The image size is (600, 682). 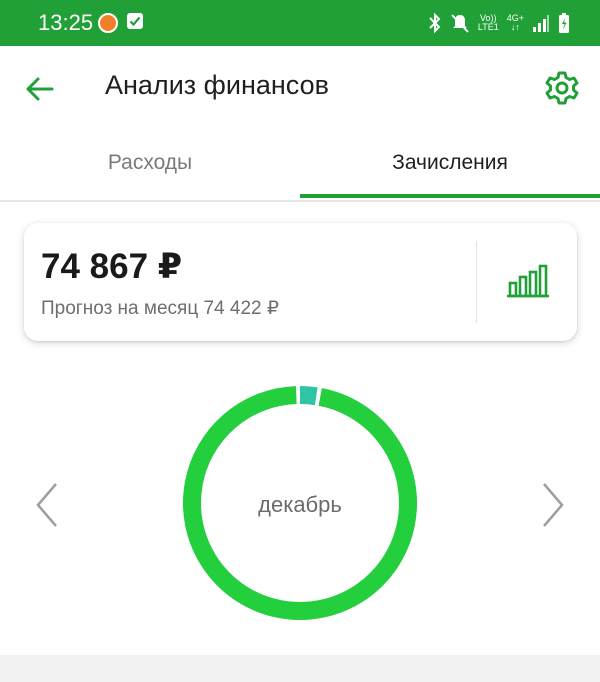 What do you see at coordinates (564, 23) in the screenshot?
I see `battery-icon` at bounding box center [564, 23].